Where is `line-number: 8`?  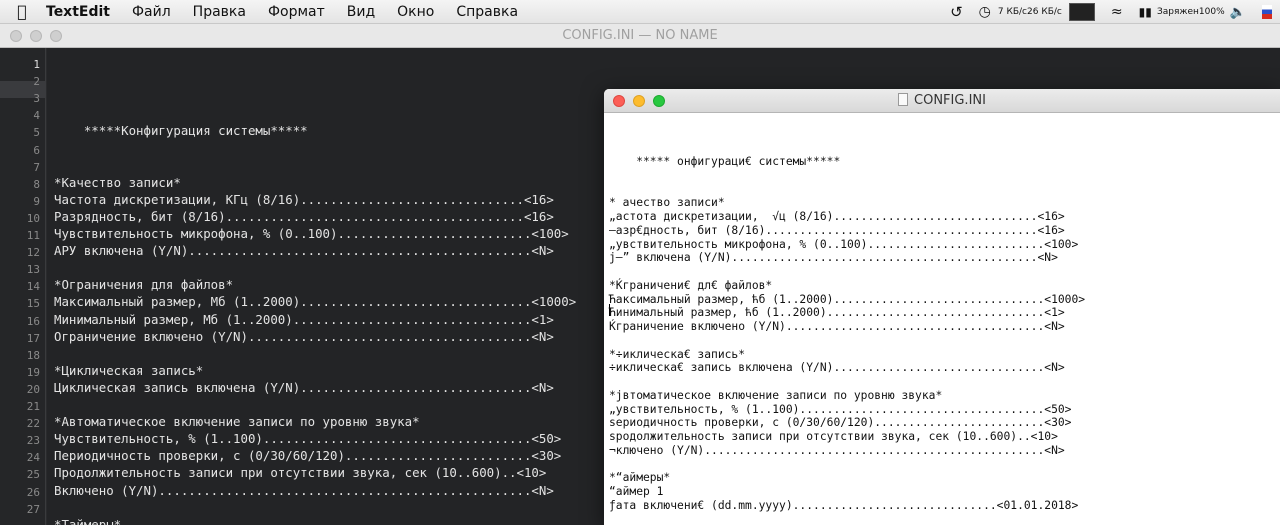
line-number: 8 is located at coordinates (36, 184).